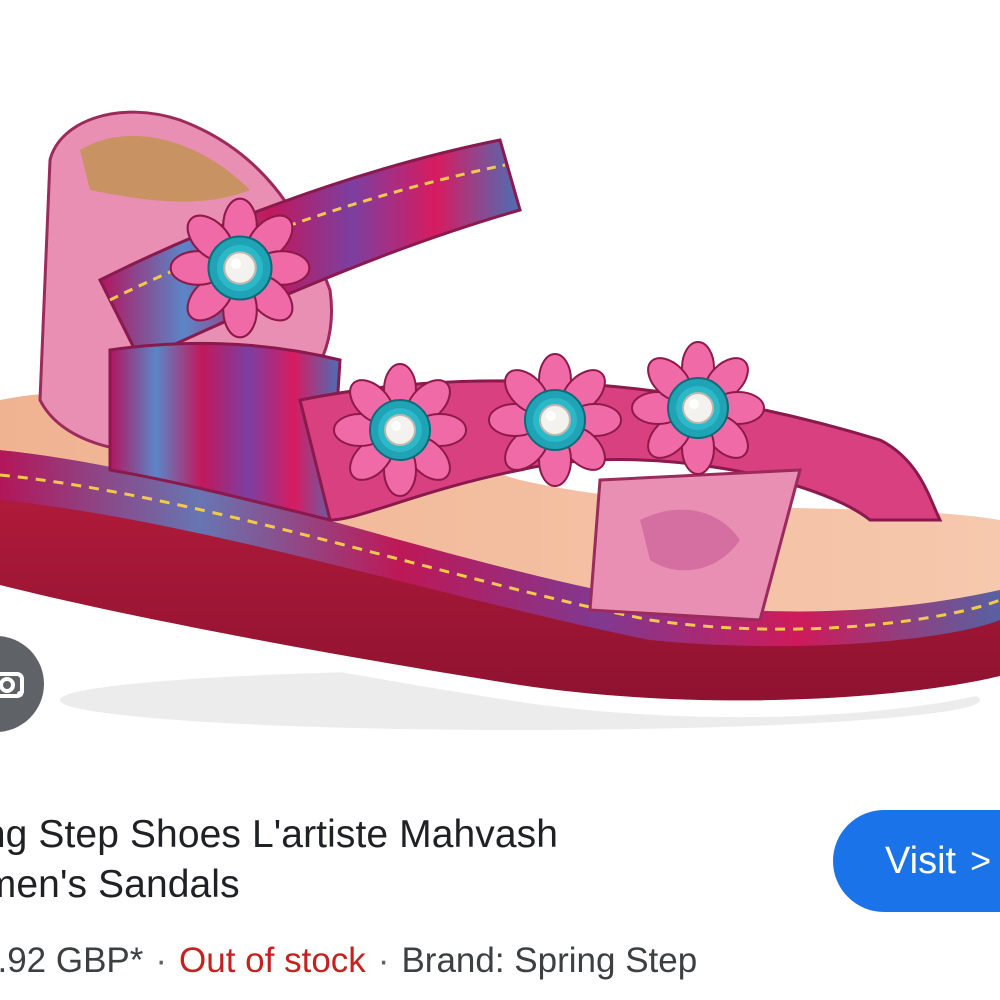 Image resolution: width=1000 pixels, height=1000 pixels. What do you see at coordinates (981, 860) in the screenshot?
I see `chevron-right-icon: >` at bounding box center [981, 860].